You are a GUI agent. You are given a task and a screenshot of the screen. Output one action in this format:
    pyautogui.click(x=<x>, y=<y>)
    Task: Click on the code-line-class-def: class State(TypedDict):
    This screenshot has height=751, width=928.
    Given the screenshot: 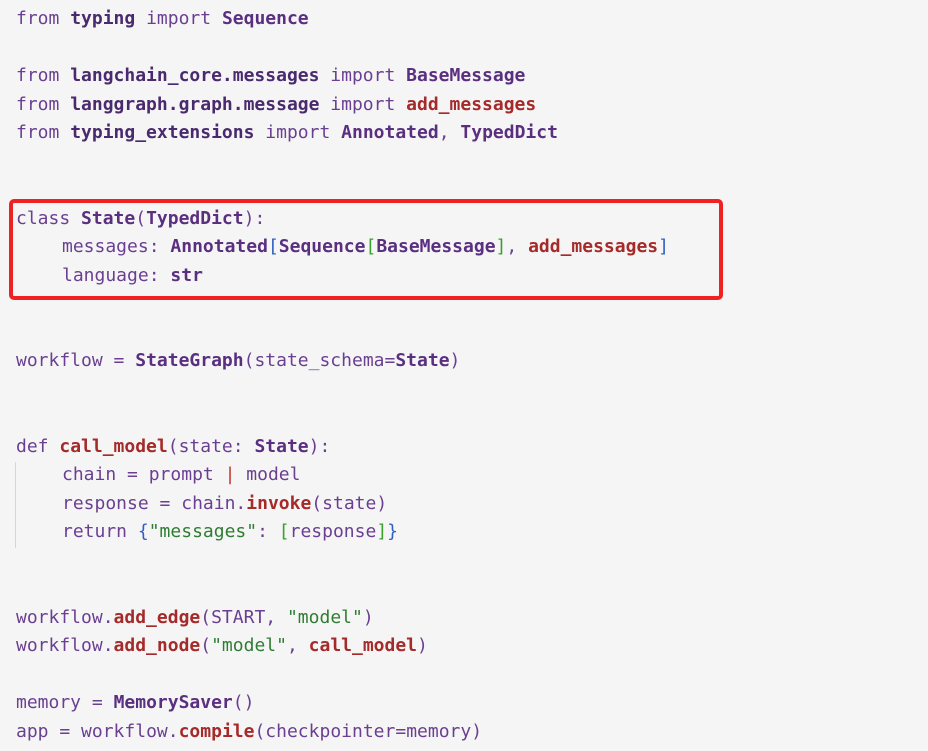 What is the action you would take?
    pyautogui.click(x=140, y=219)
    